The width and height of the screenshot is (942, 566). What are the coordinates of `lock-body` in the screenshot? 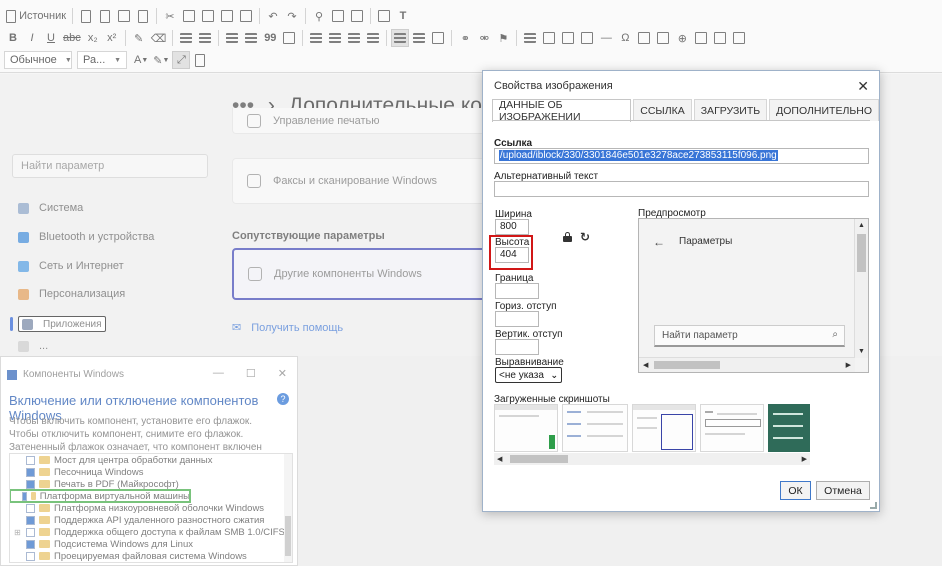 It's located at (567, 239).